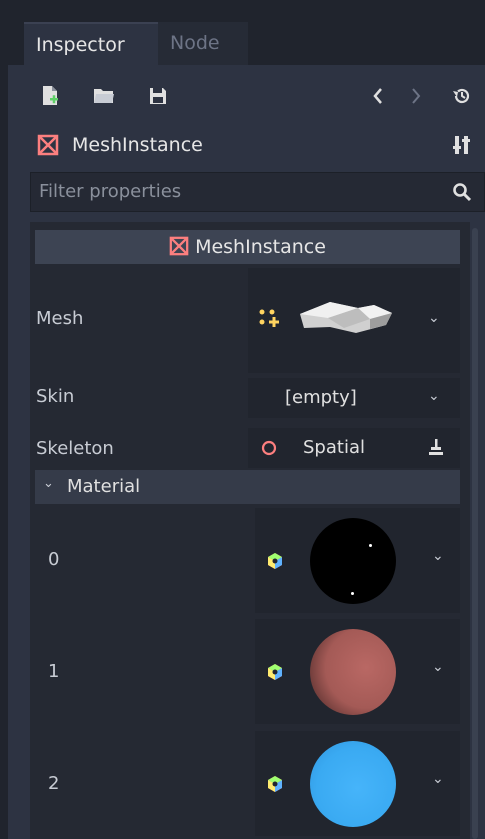 The image size is (485, 839). I want to click on material-2-label: 2, so click(54, 783).